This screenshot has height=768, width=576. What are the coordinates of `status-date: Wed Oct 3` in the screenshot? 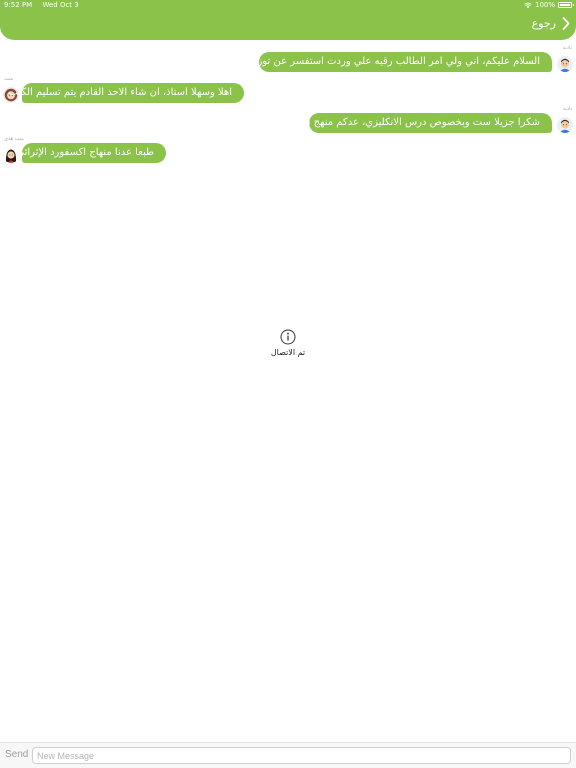 It's located at (60, 5).